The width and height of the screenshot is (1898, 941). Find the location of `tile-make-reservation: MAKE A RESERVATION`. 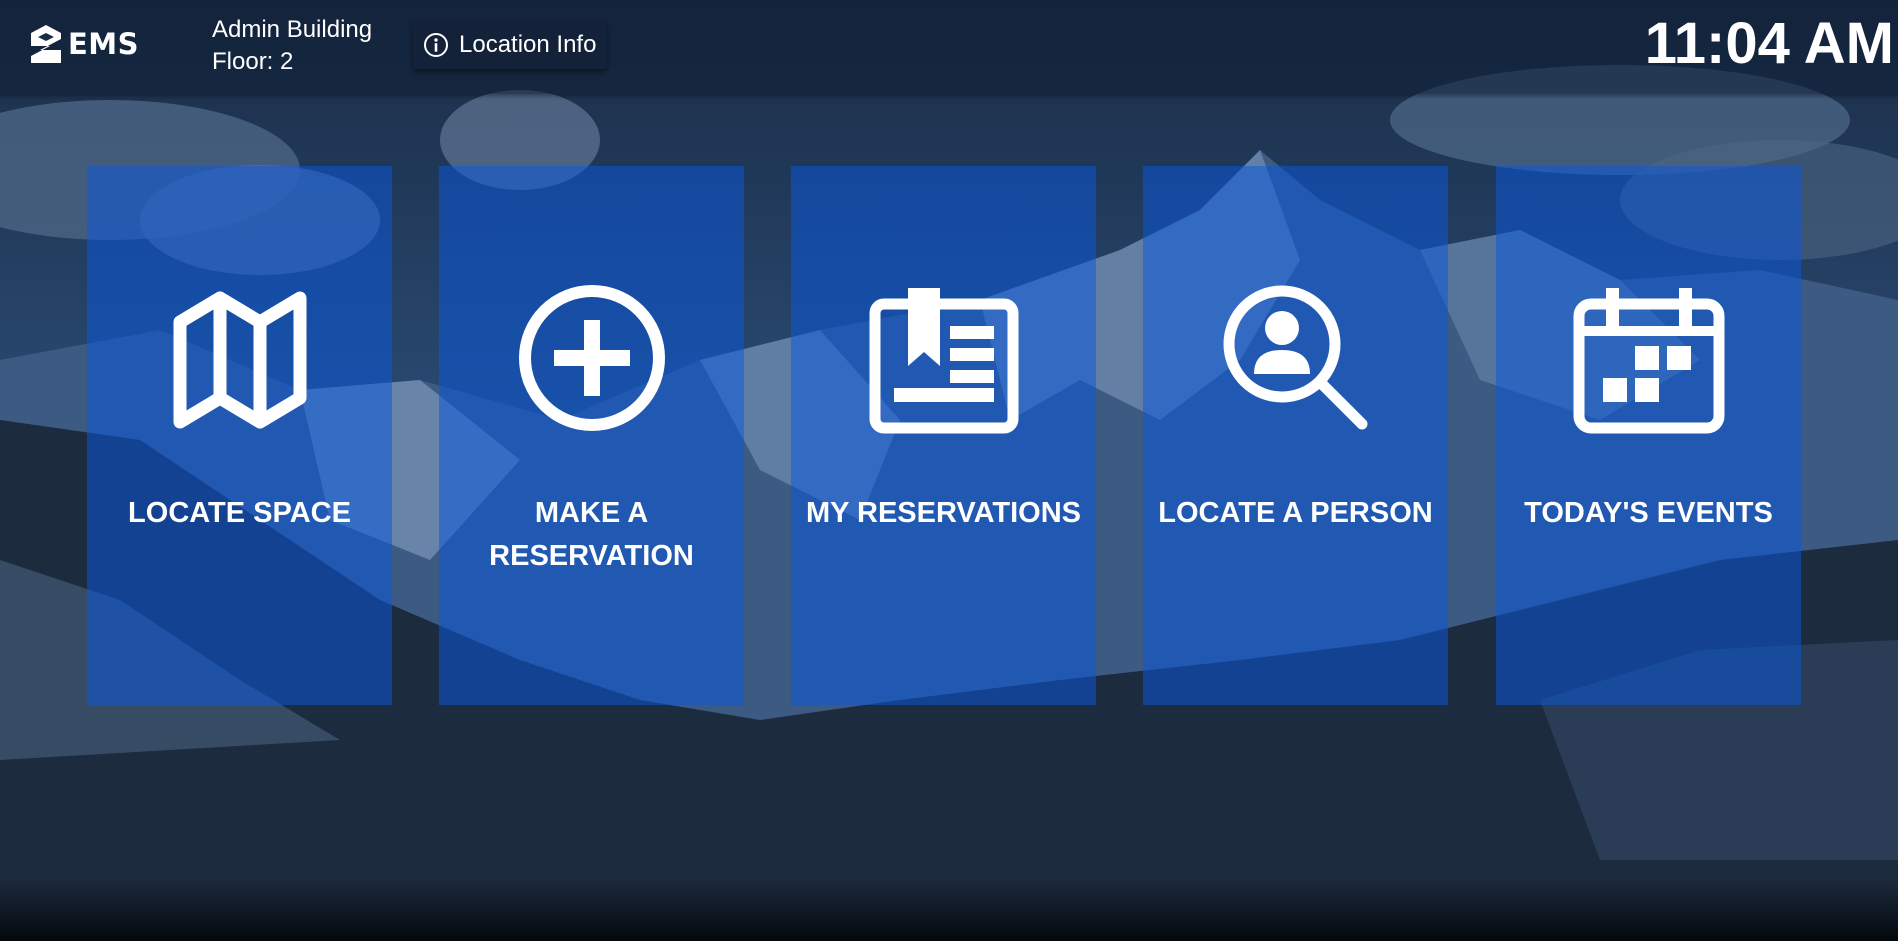

tile-make-reservation: MAKE A RESERVATION is located at coordinates (591, 435).